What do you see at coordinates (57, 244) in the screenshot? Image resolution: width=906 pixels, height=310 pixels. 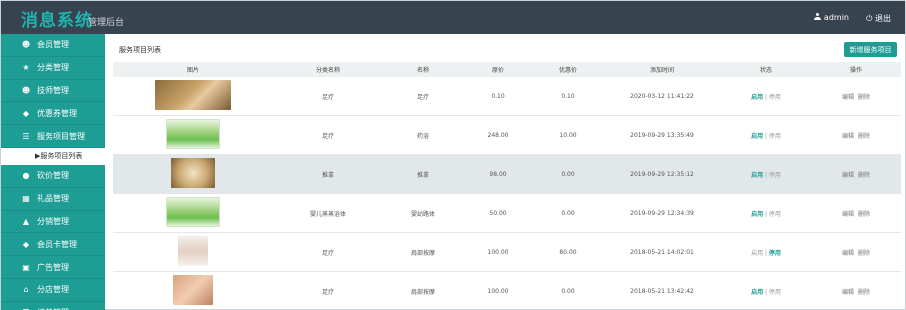 I see `sidebar-item-label: 会员卡管理` at bounding box center [57, 244].